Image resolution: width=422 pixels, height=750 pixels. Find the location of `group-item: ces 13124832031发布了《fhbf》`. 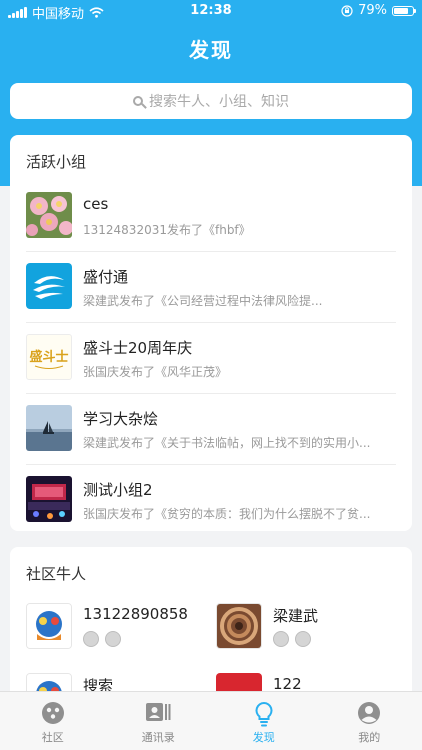

group-item: ces 13124832031发布了《fhbf》 is located at coordinates (211, 216).